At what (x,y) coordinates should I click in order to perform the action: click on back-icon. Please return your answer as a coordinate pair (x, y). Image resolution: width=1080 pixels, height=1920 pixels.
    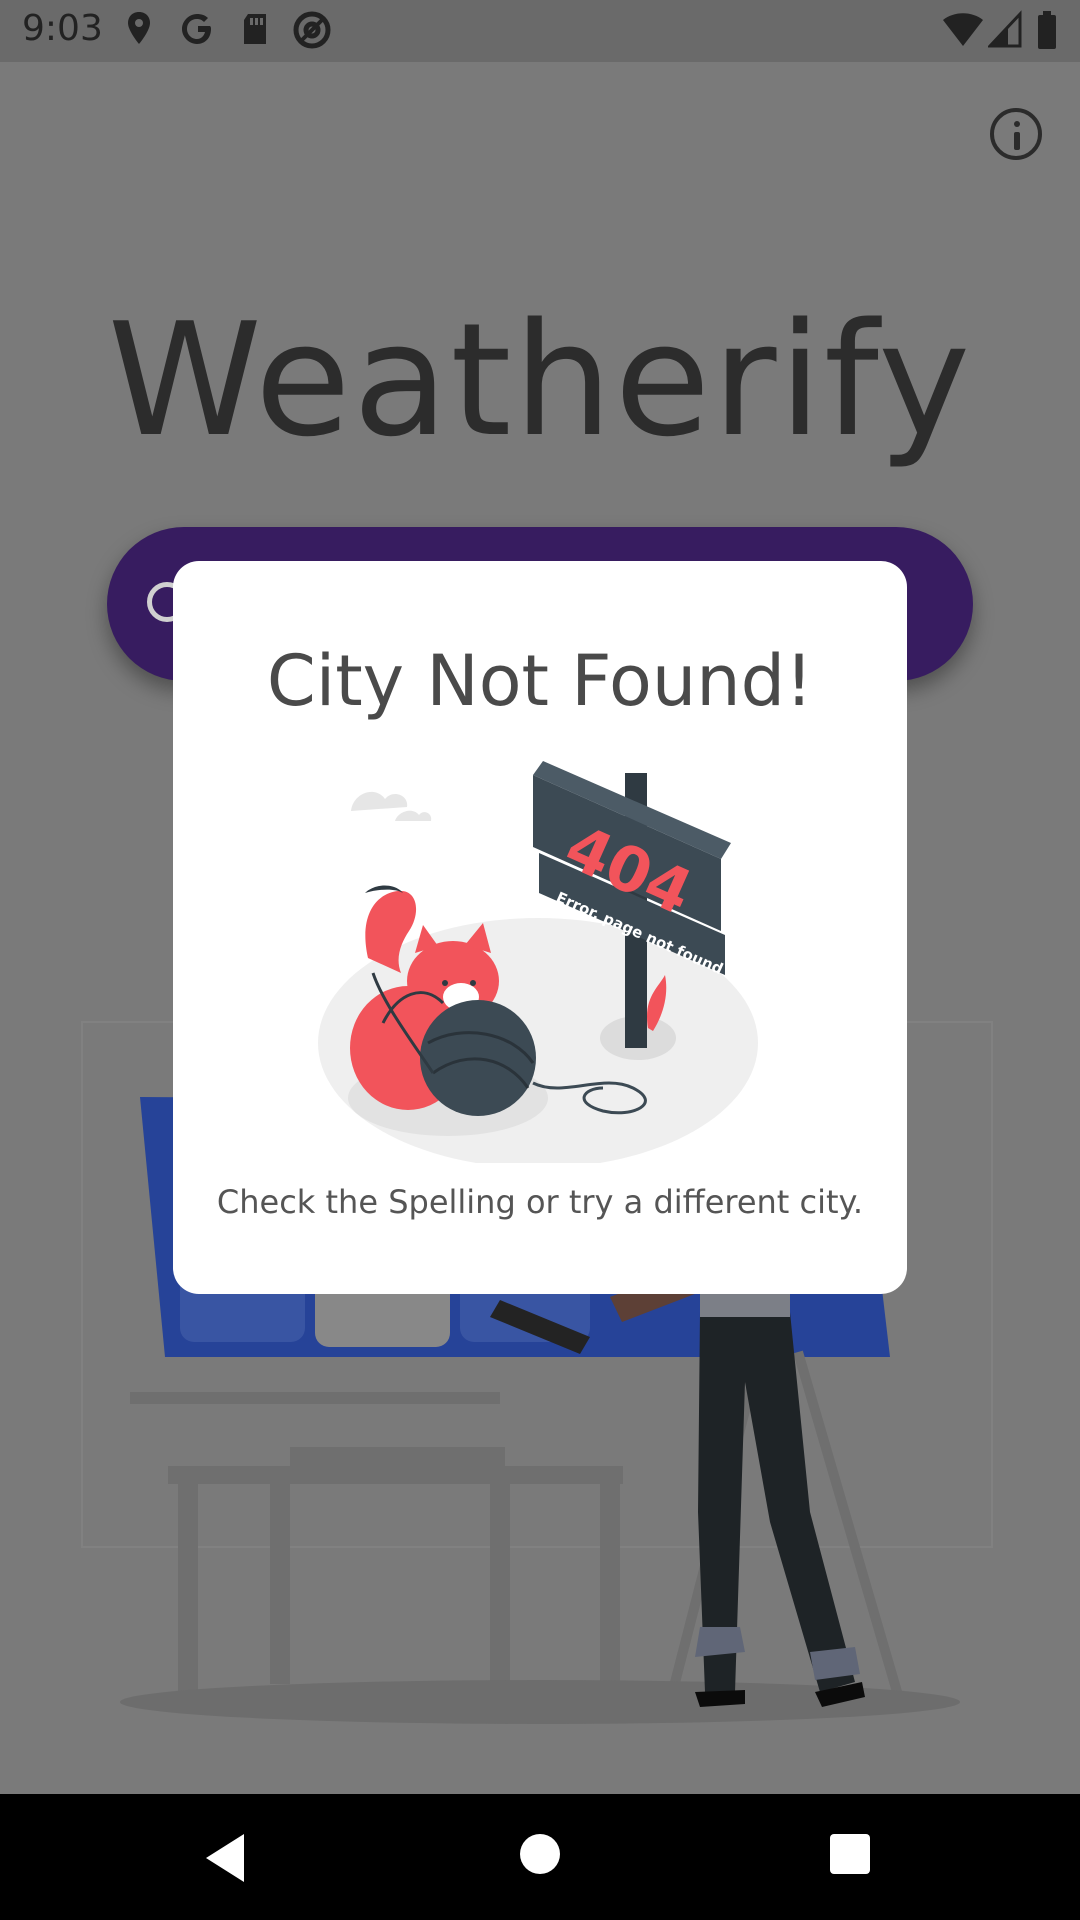
    Looking at the image, I should click on (225, 1858).